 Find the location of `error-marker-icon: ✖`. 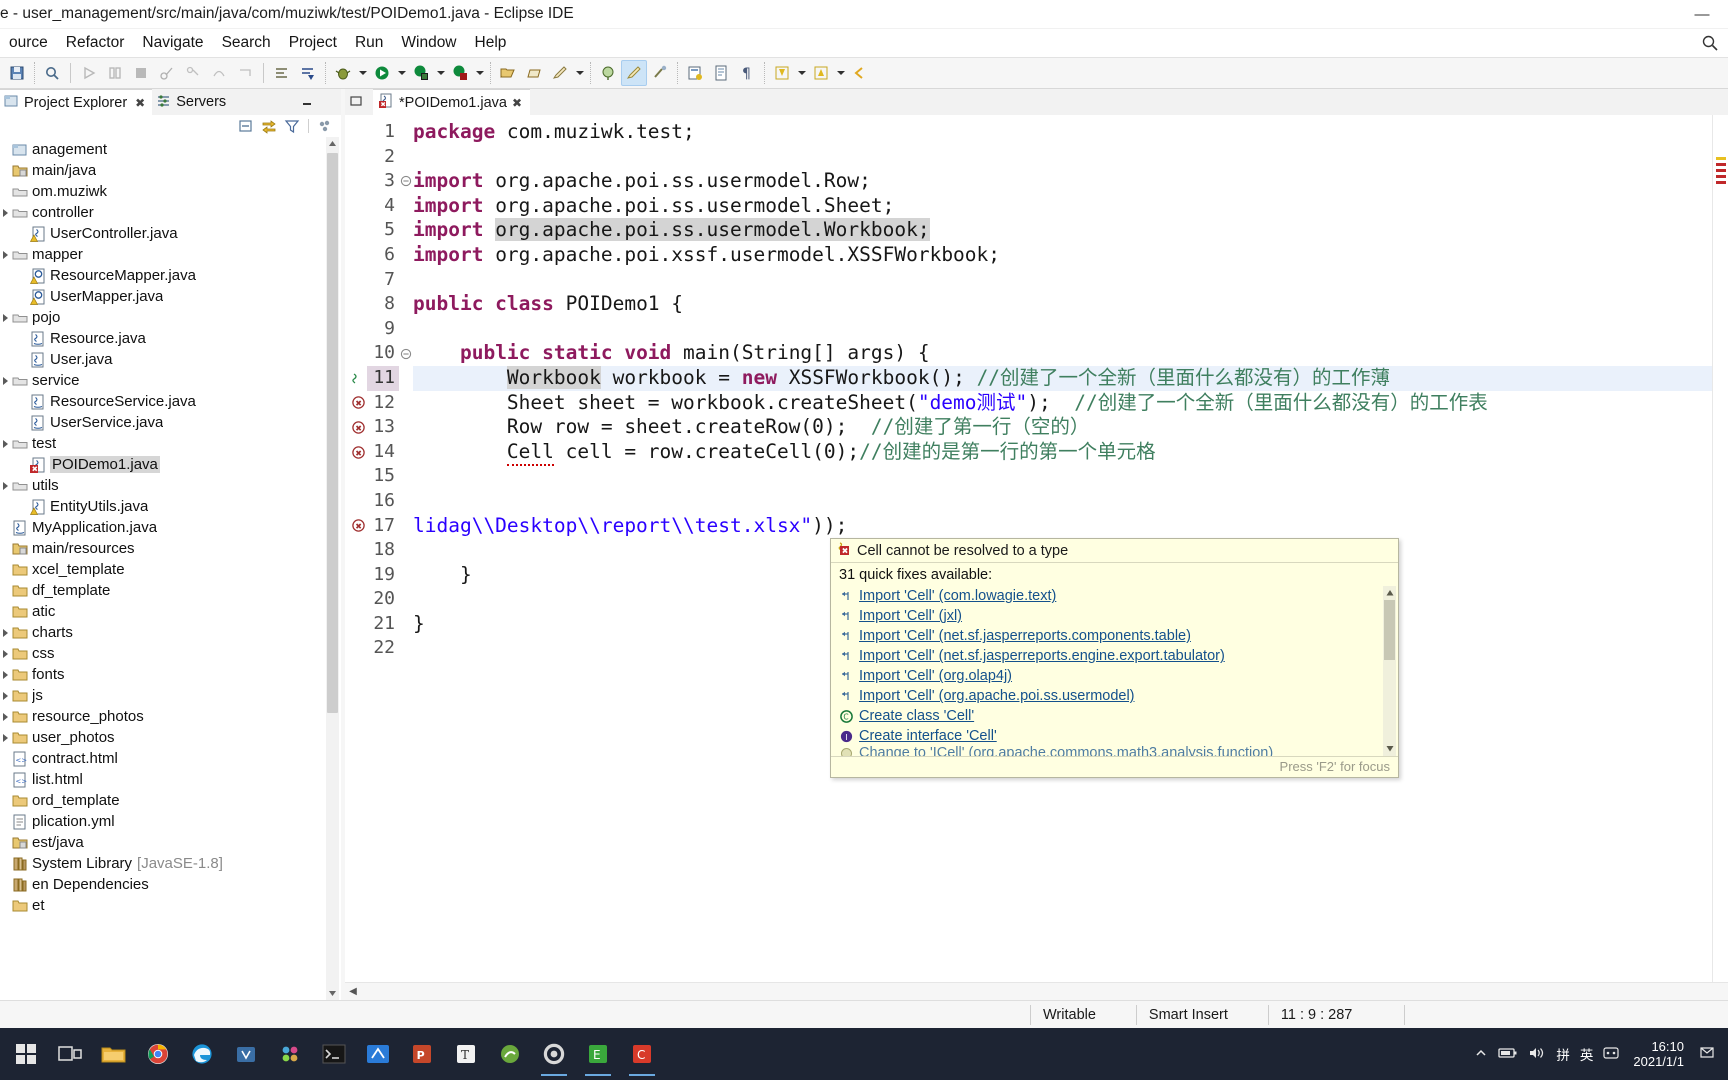

error-marker-icon: ✖ is located at coordinates (356, 427).